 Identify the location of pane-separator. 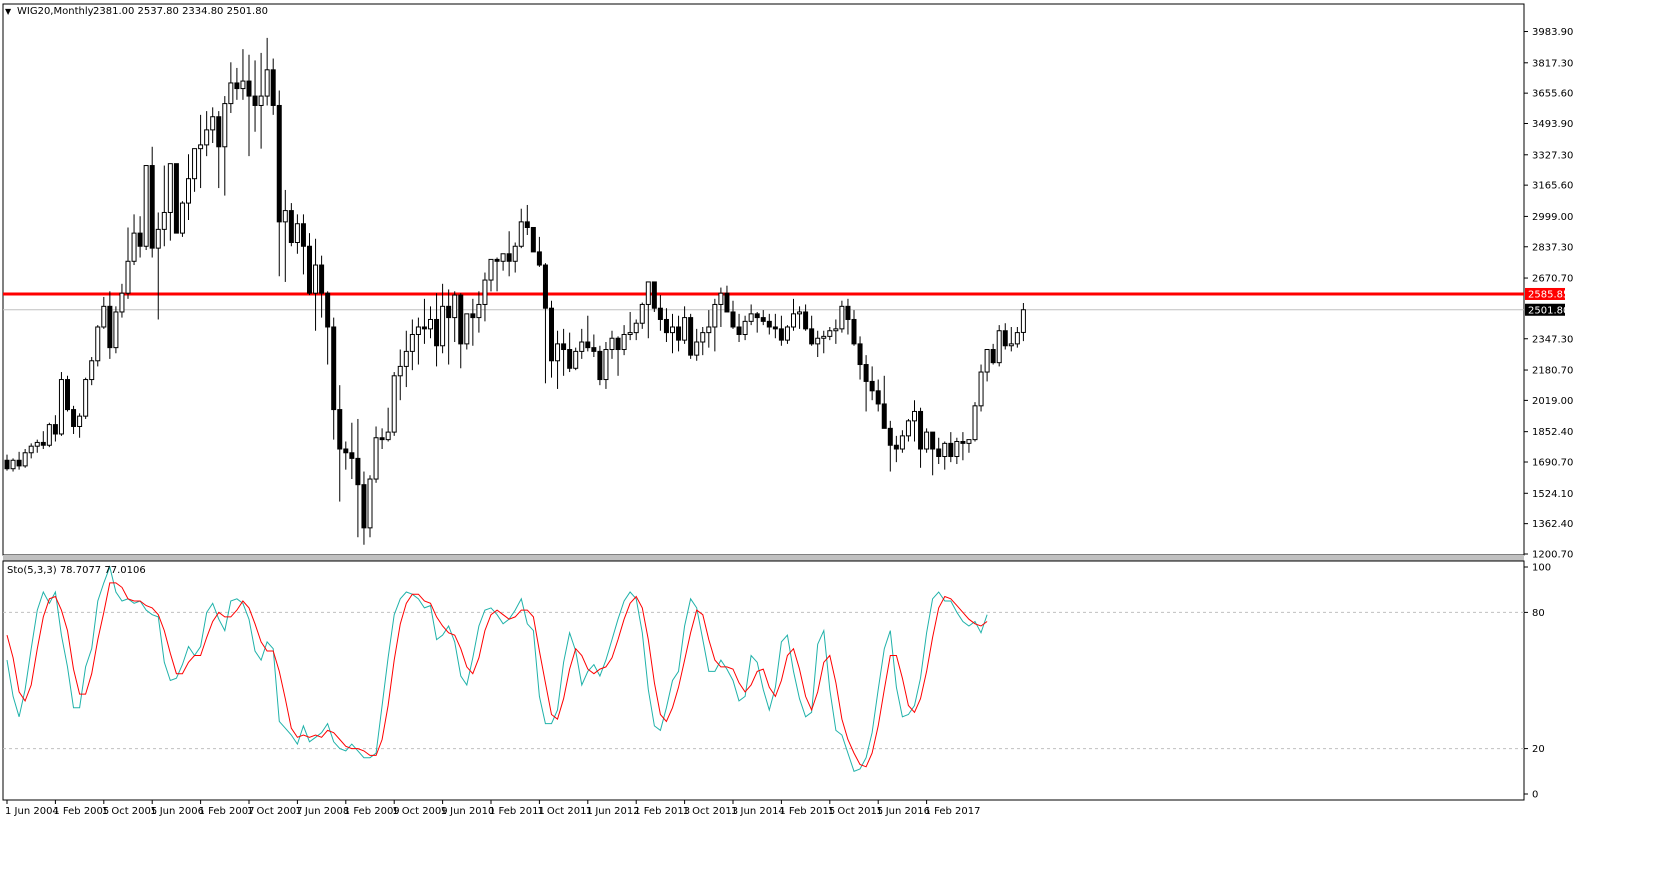
(763, 558).